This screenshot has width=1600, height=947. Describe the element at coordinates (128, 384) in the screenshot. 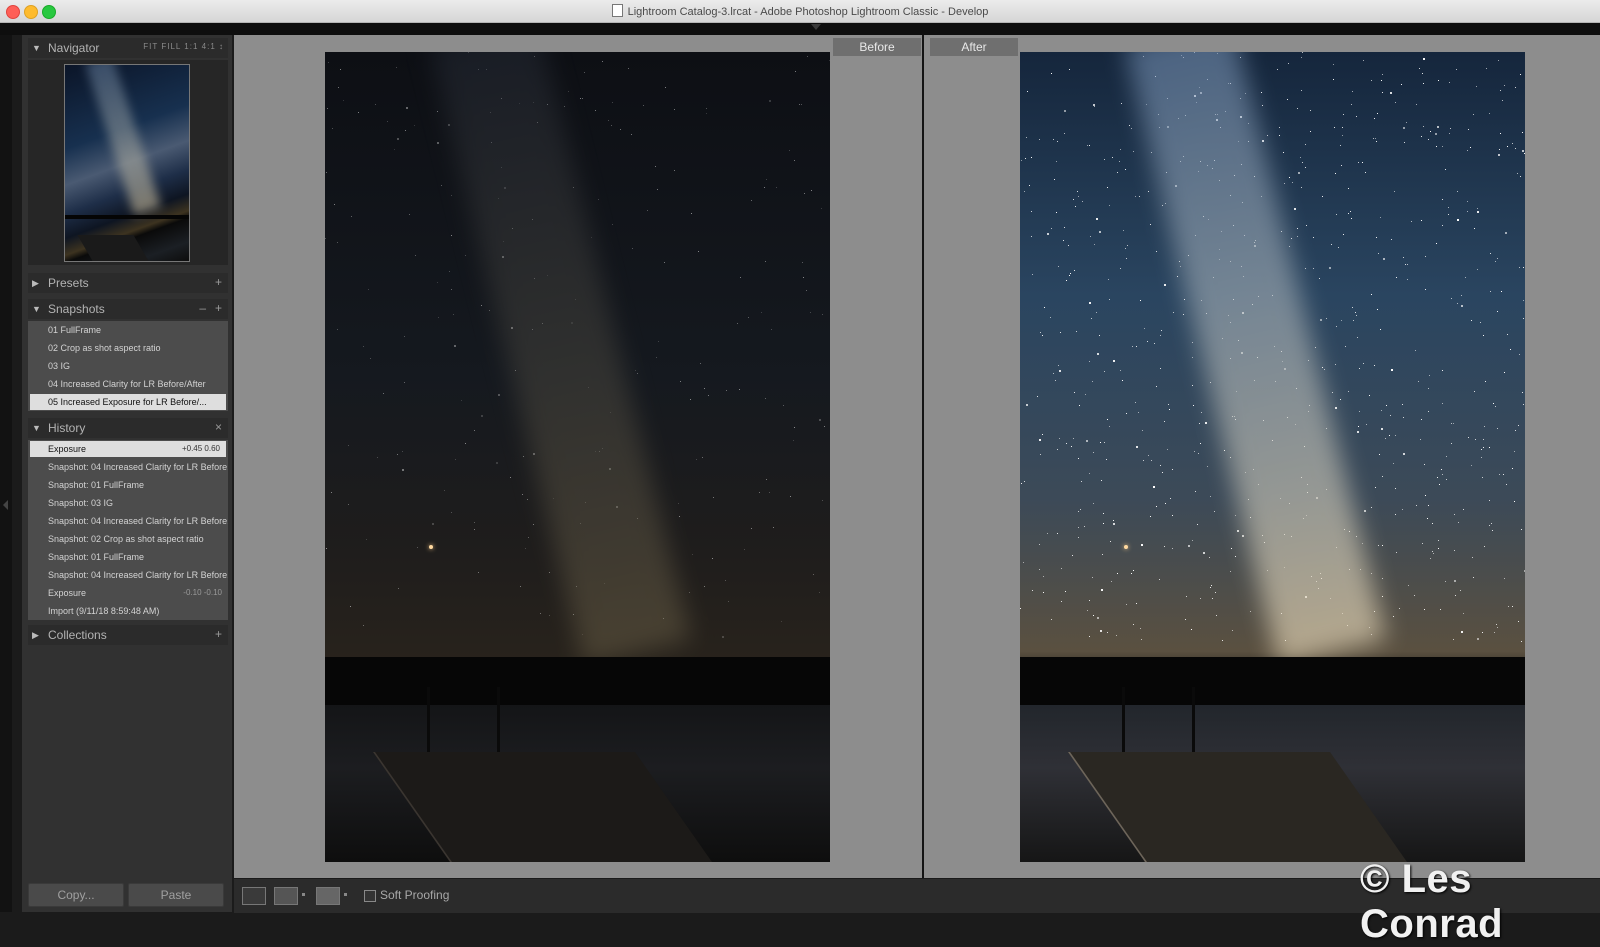

I see `snapshot-item: 04 Increased Clarity for LR Before/After` at that location.